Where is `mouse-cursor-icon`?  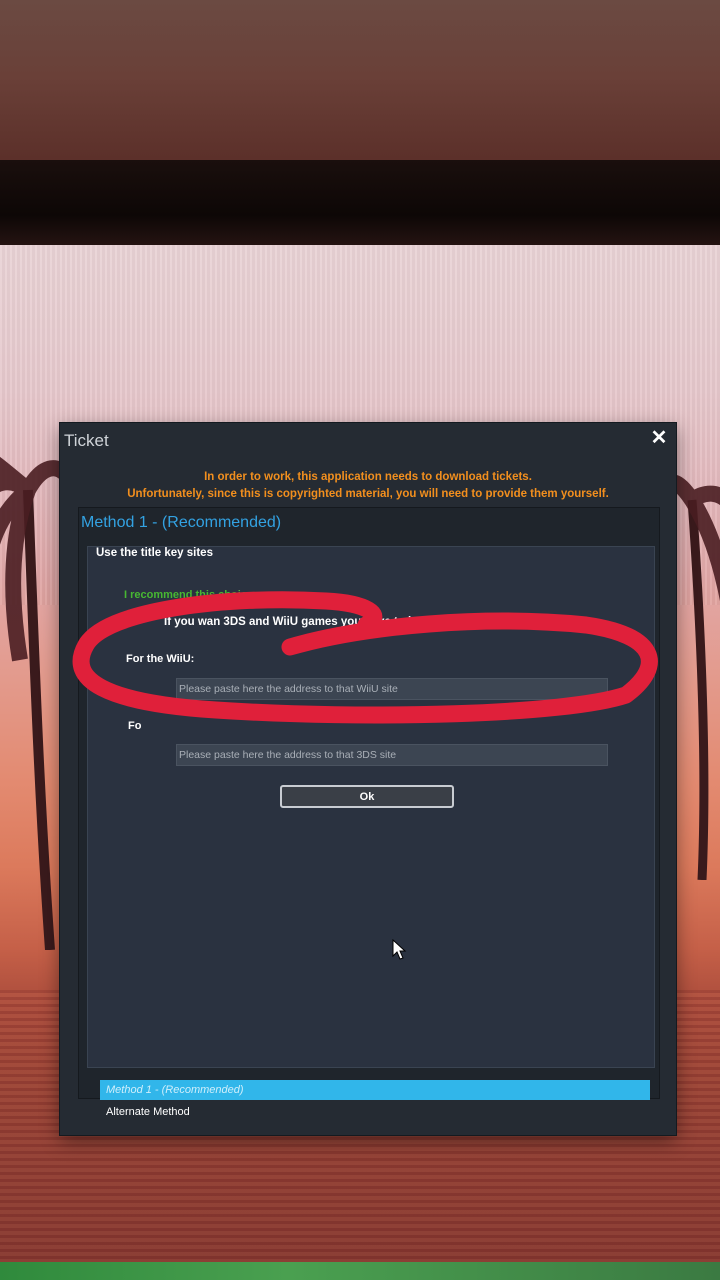
mouse-cursor-icon is located at coordinates (399, 949).